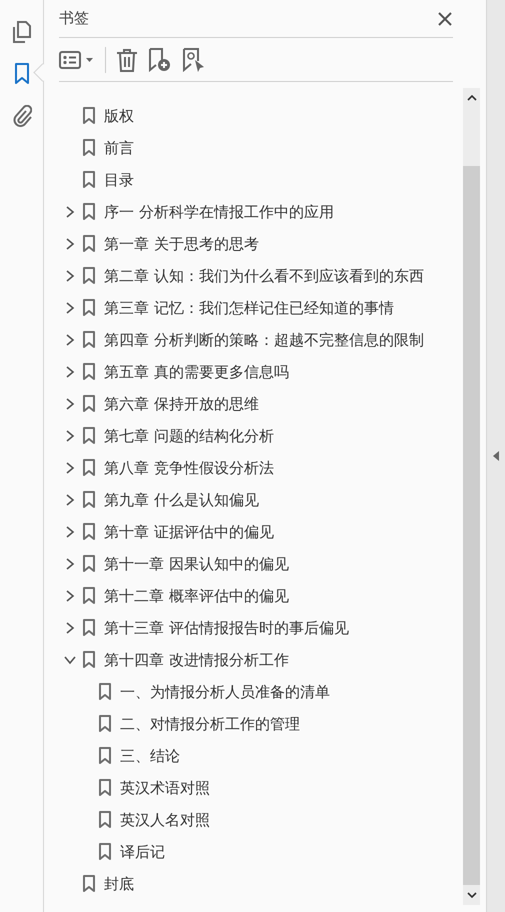 The height and width of the screenshot is (912, 505). Describe the element at coordinates (70, 660) in the screenshot. I see `collapse-toggle` at that location.